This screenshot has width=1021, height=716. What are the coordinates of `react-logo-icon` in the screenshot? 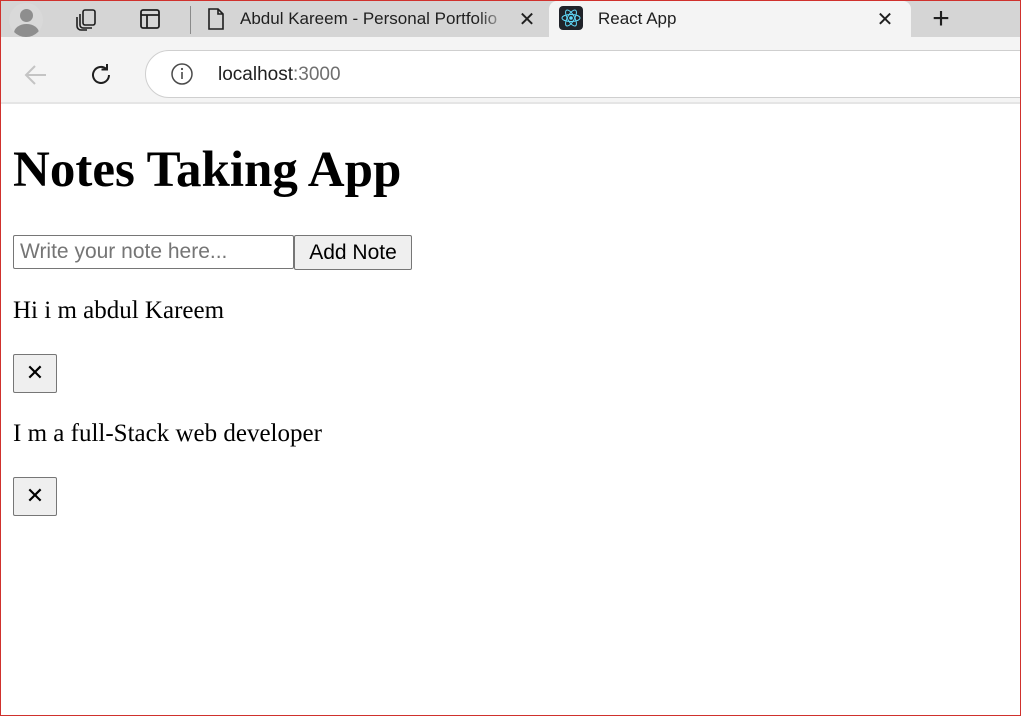 It's located at (571, 18).